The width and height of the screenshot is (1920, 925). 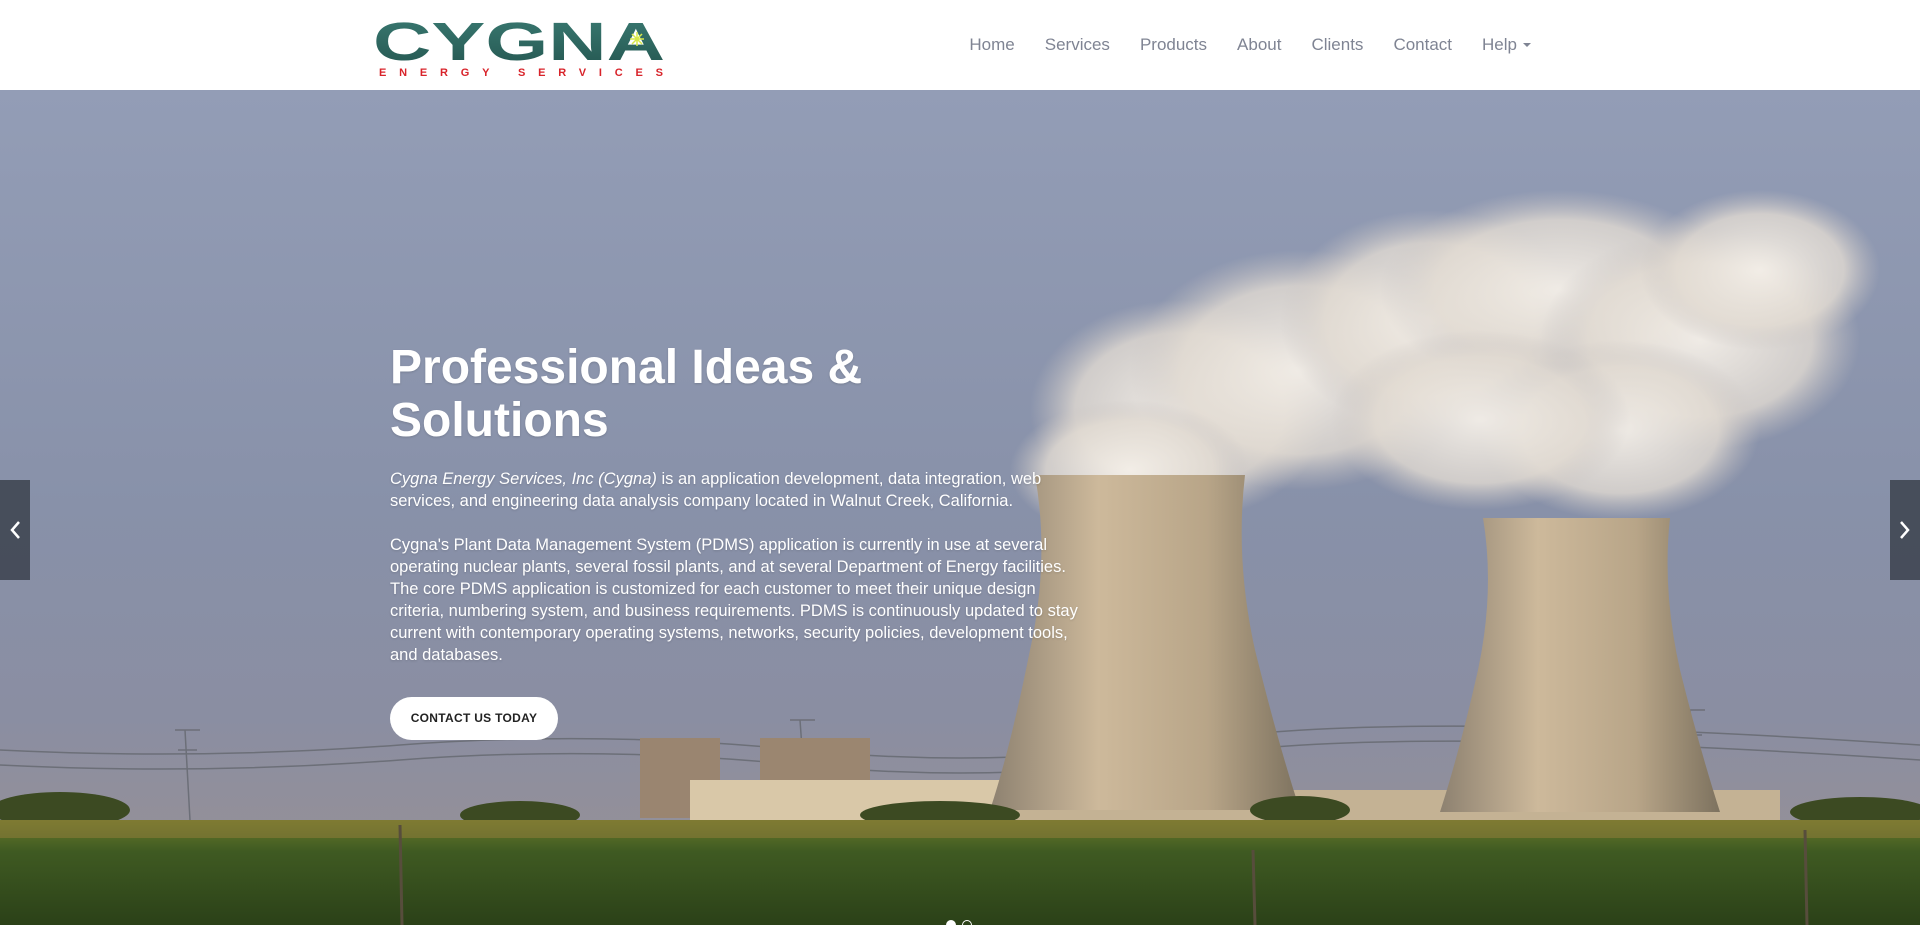 What do you see at coordinates (1499, 44) in the screenshot?
I see `nav-help-label: Help` at bounding box center [1499, 44].